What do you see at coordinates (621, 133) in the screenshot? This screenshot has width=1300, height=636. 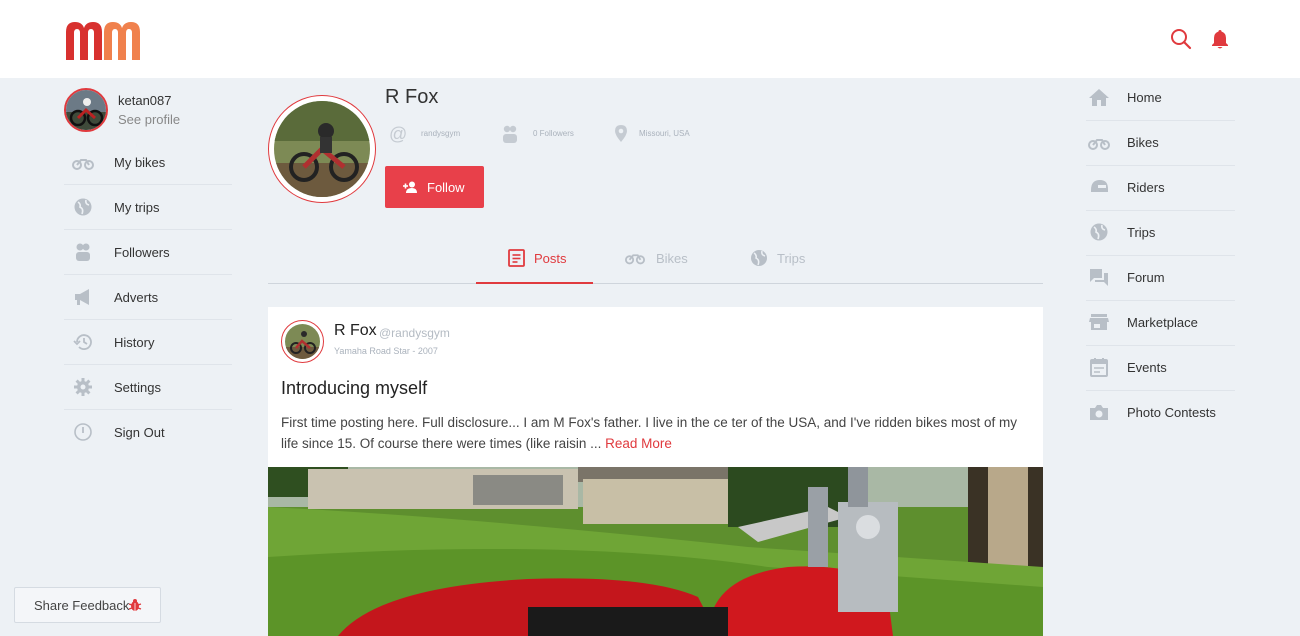 I see `location-pin-icon` at bounding box center [621, 133].